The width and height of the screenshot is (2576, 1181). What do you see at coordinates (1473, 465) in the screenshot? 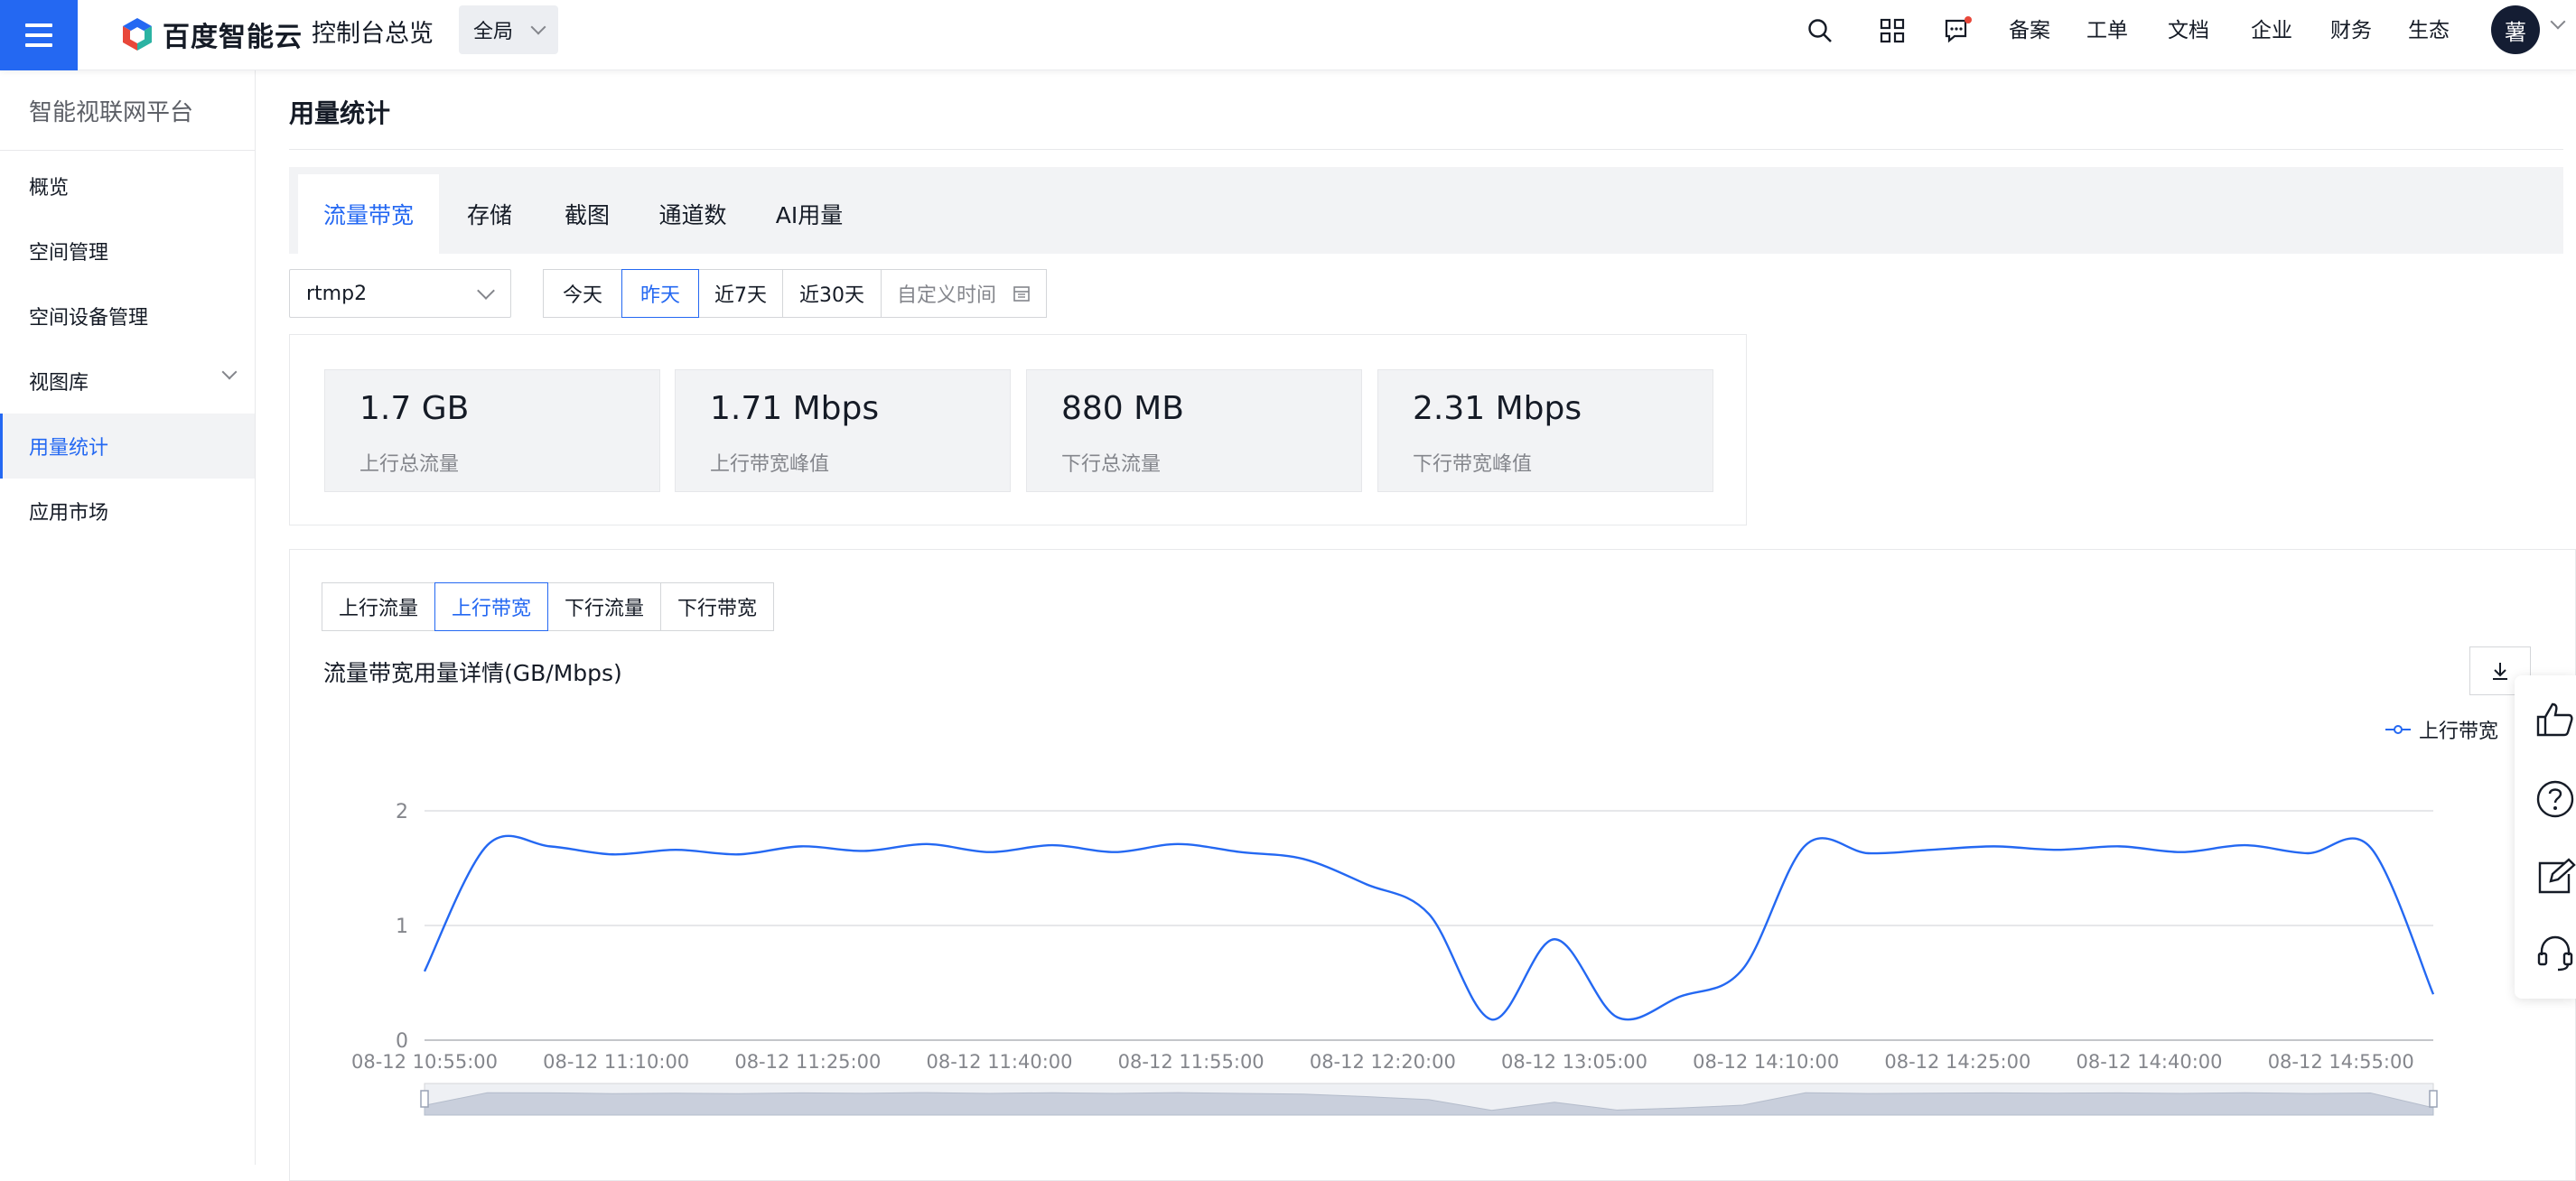
I see `stat-label: 下行带宽峰值` at bounding box center [1473, 465].